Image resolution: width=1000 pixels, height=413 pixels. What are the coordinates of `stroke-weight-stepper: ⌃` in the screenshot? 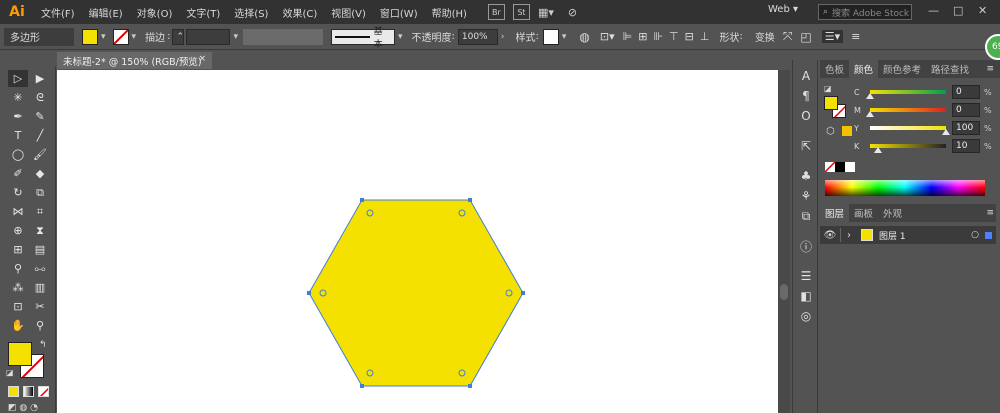 It's located at (178, 36).